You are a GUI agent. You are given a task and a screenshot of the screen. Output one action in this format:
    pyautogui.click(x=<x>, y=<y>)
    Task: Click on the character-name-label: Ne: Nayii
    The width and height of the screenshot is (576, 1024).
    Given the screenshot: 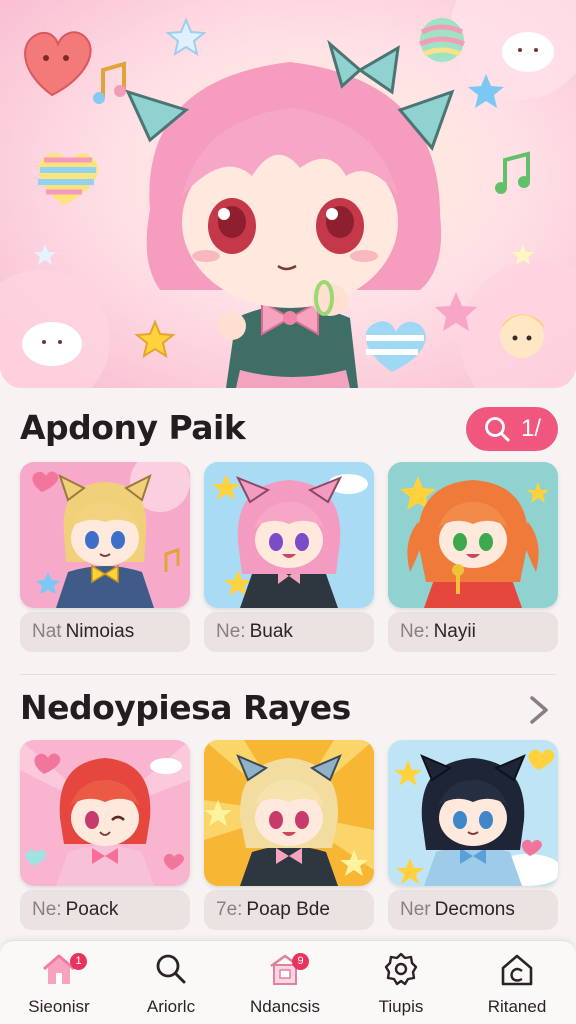 What is the action you would take?
    pyautogui.click(x=473, y=632)
    